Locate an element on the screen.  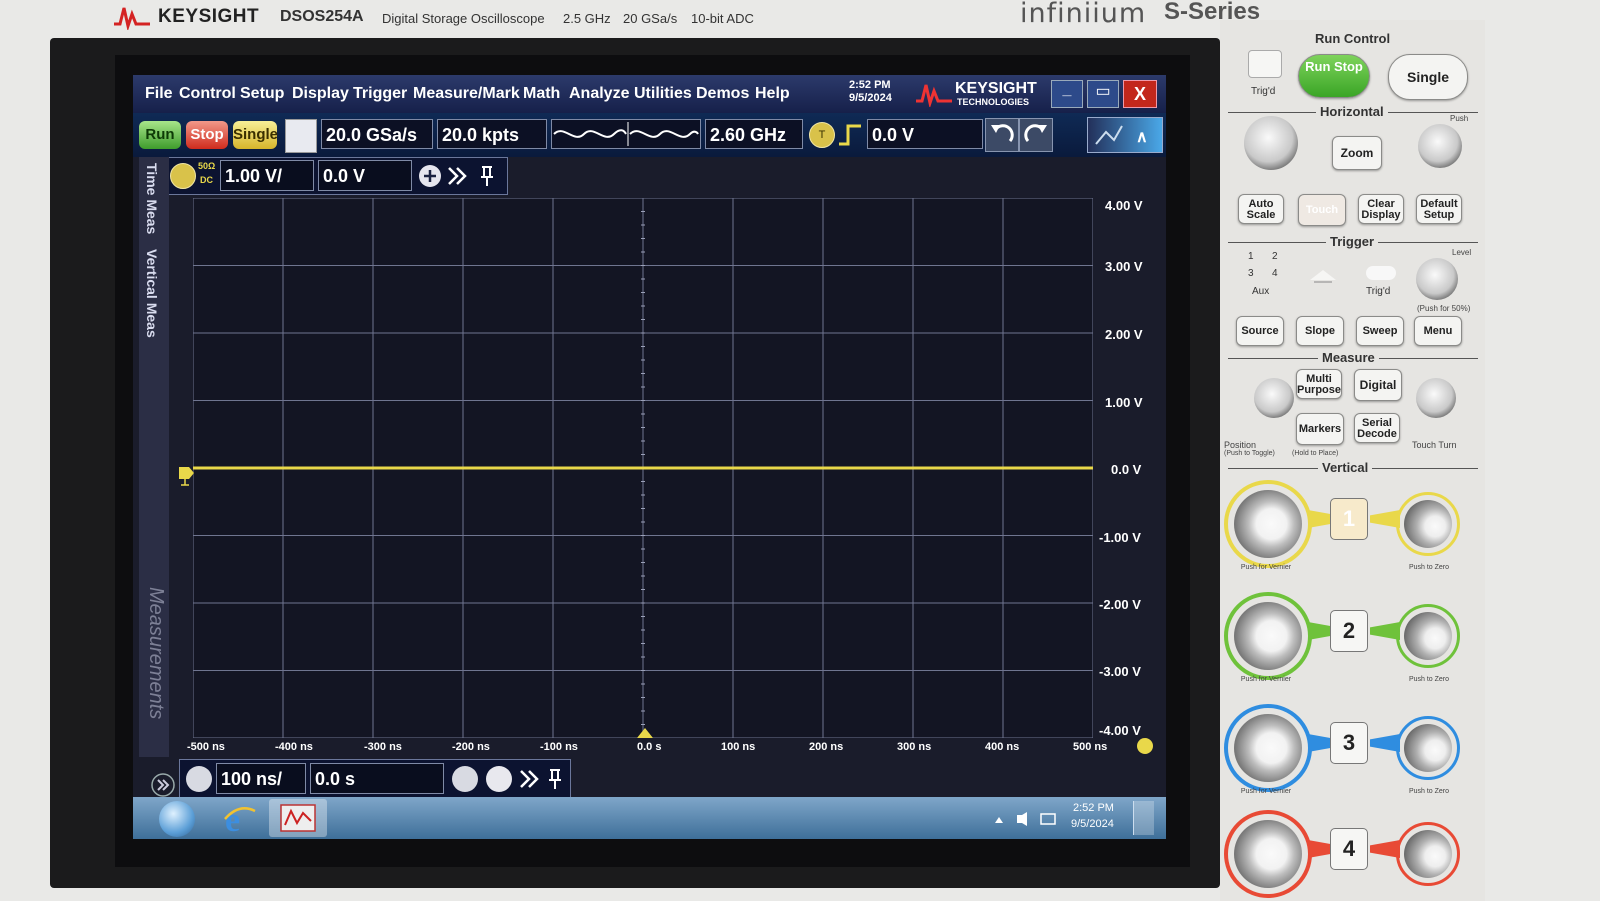
markers-button: Markers is located at coordinates (1320, 429).